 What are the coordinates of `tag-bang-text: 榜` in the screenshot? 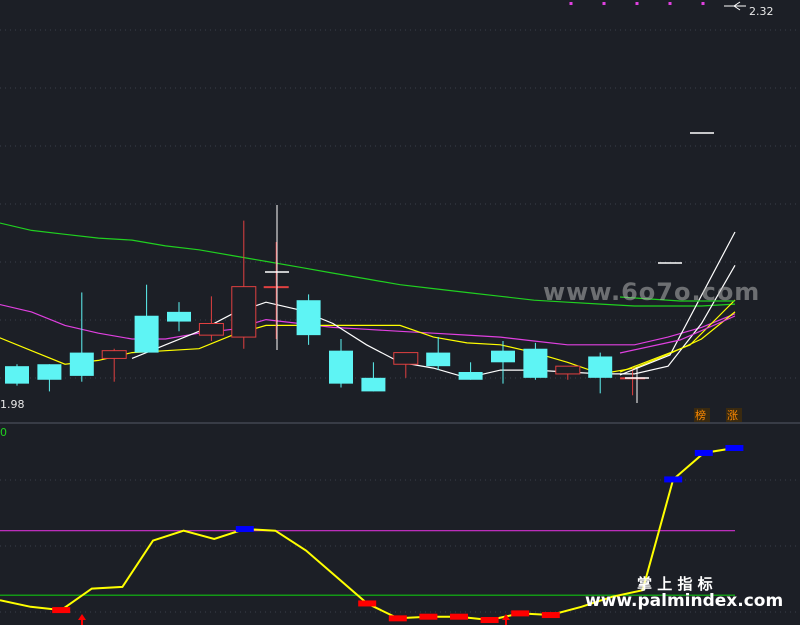 It's located at (700, 415).